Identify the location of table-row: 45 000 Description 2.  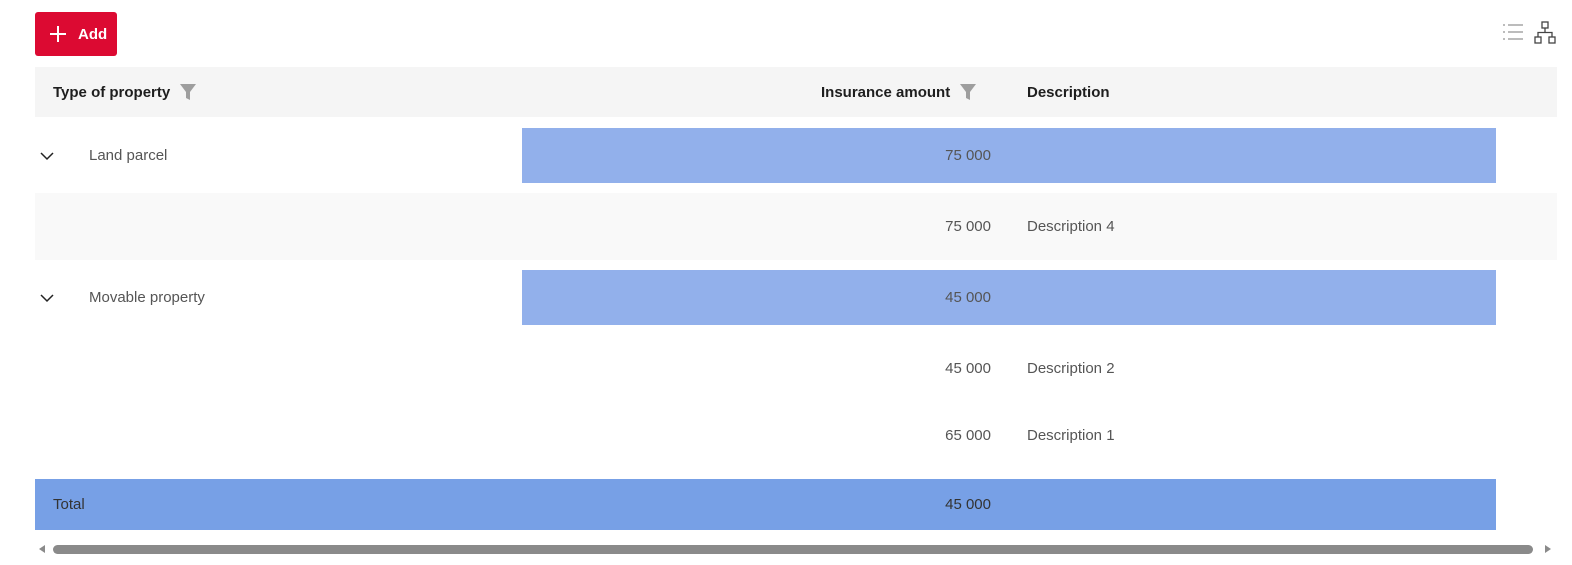
(796, 368).